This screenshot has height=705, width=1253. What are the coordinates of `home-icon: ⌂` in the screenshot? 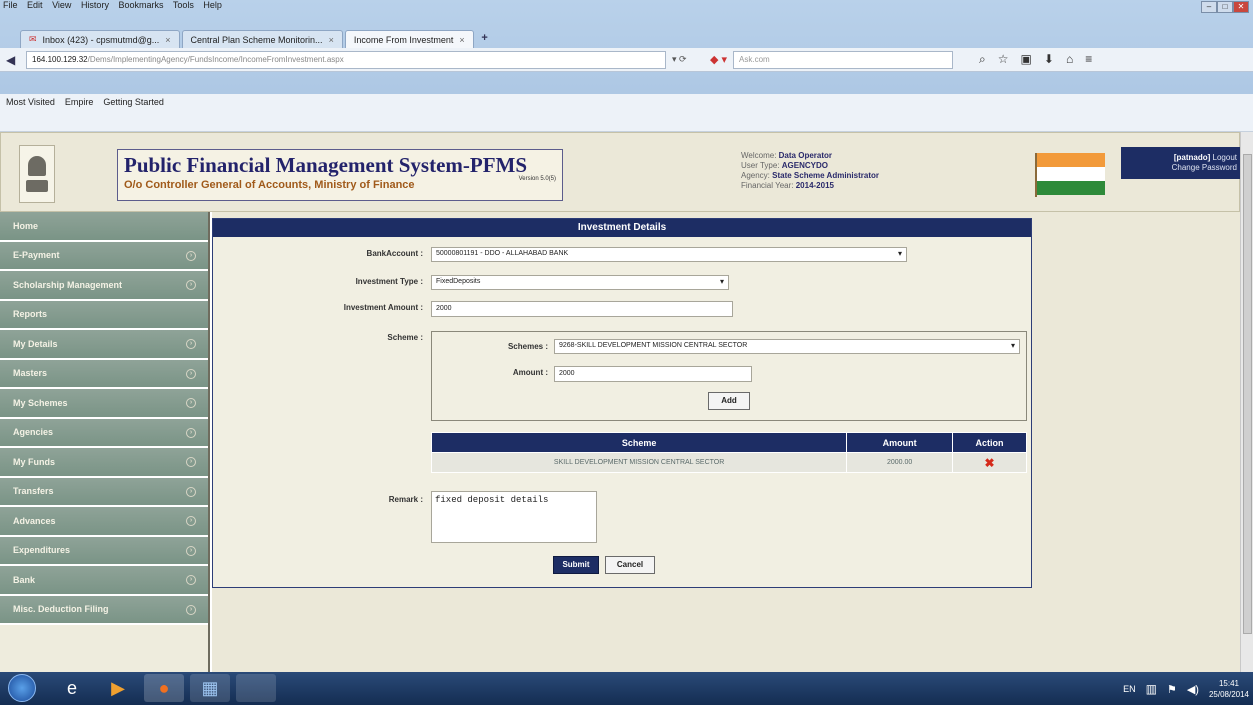 It's located at (1069, 59).